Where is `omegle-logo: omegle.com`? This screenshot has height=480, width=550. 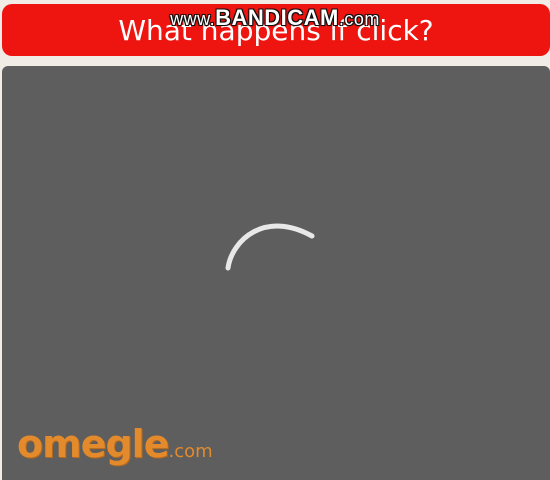
omegle-logo: omegle.com is located at coordinates (115, 444).